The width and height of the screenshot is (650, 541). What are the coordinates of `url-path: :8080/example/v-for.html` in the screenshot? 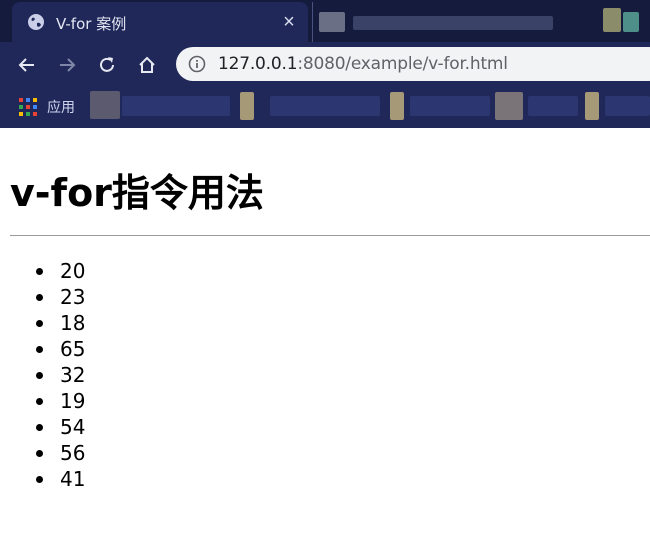 It's located at (402, 64).